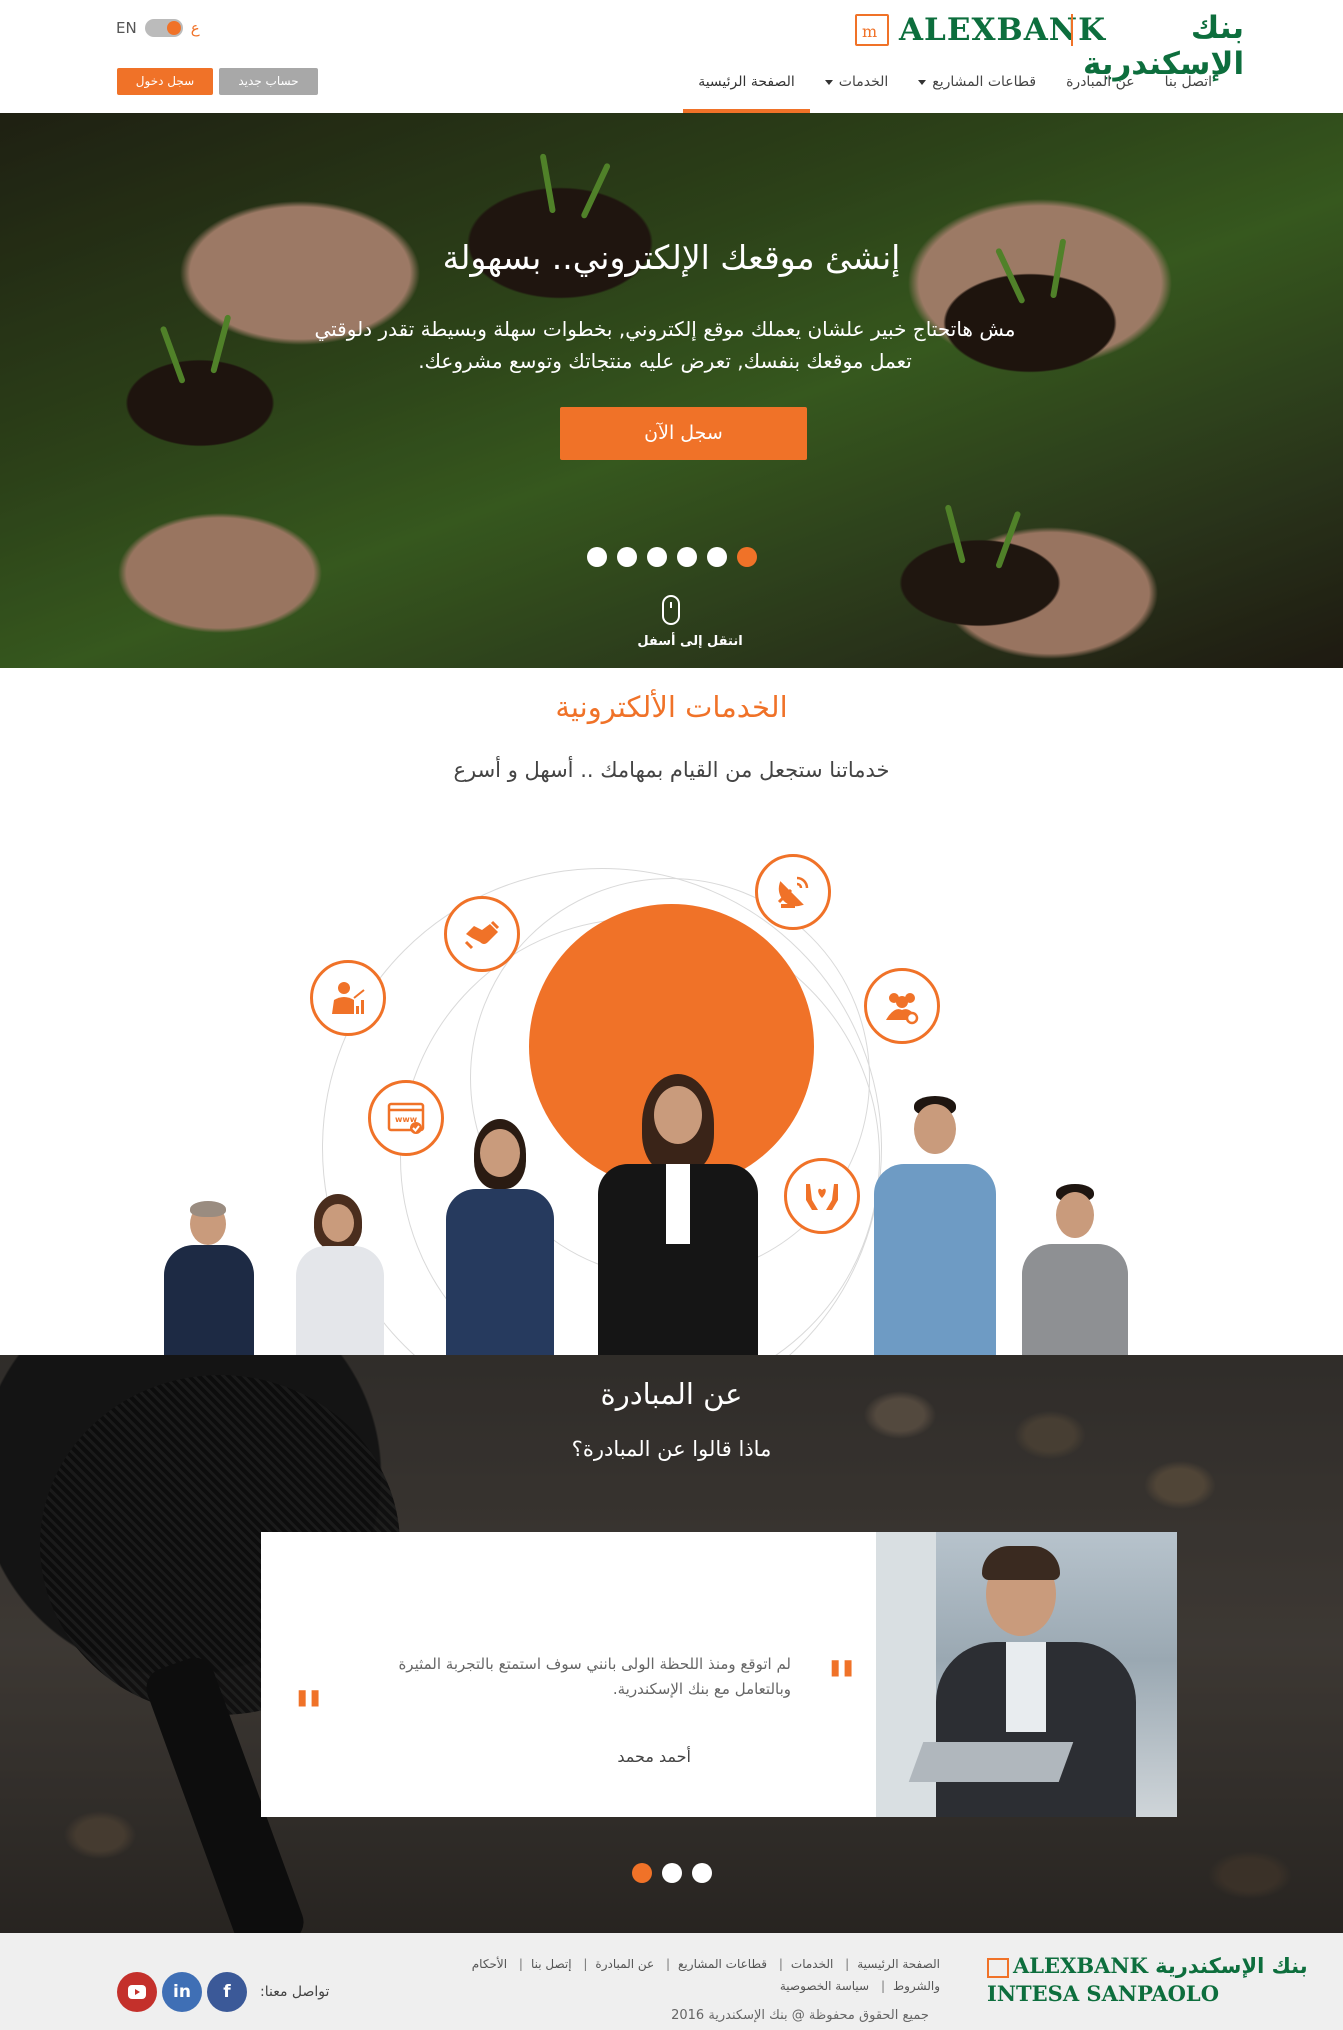 Image resolution: width=1343 pixels, height=2030 pixels. What do you see at coordinates (1026, 1674) in the screenshot?
I see `testimonial-photo` at bounding box center [1026, 1674].